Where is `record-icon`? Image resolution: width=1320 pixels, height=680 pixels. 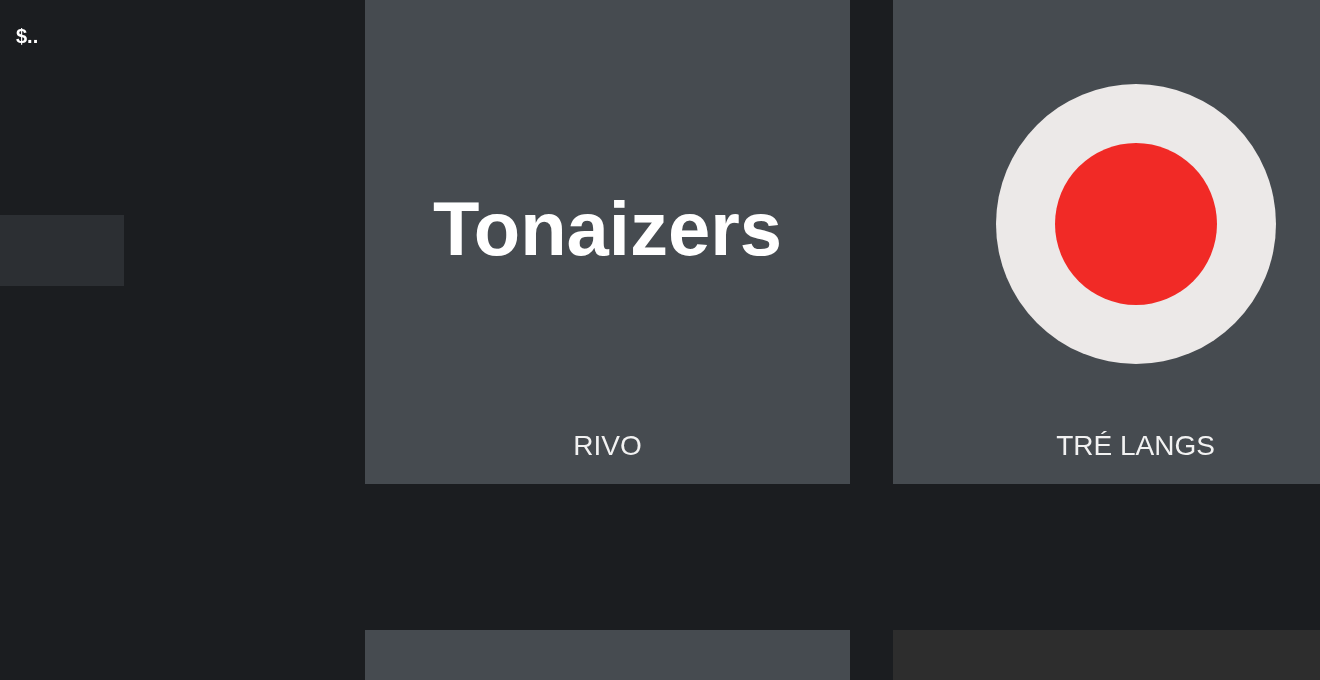 record-icon is located at coordinates (1135, 224).